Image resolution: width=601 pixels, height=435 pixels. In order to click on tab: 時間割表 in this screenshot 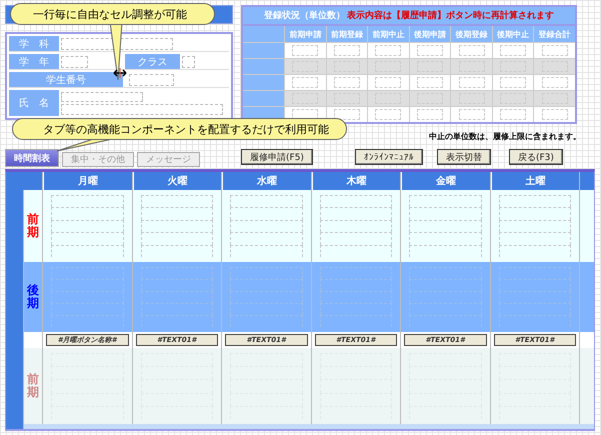, I will do `click(32, 158)`.